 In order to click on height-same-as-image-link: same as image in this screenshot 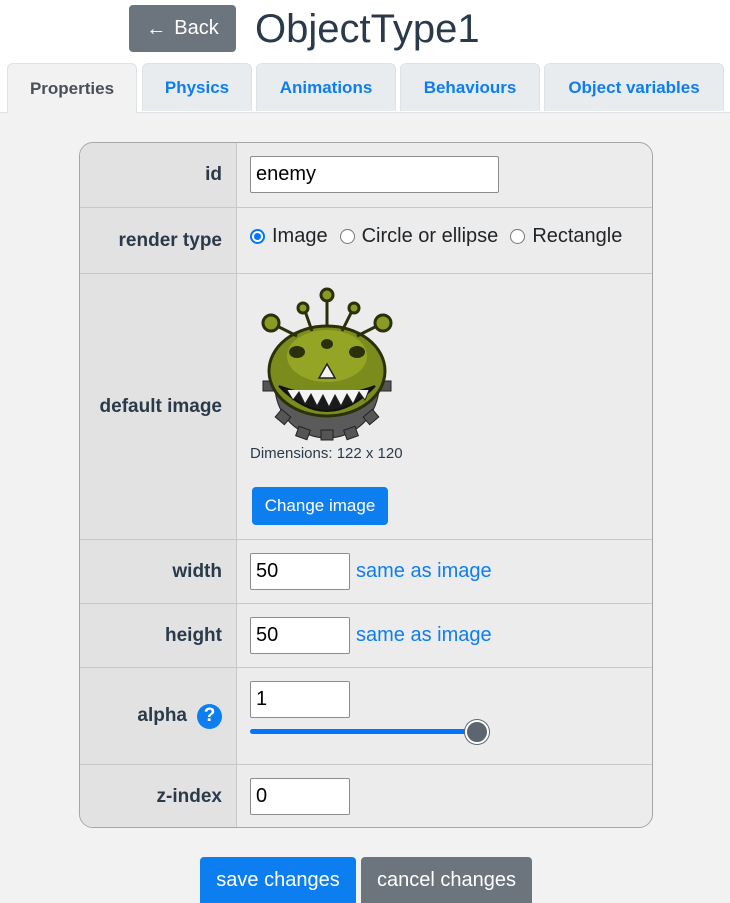, I will do `click(424, 635)`.